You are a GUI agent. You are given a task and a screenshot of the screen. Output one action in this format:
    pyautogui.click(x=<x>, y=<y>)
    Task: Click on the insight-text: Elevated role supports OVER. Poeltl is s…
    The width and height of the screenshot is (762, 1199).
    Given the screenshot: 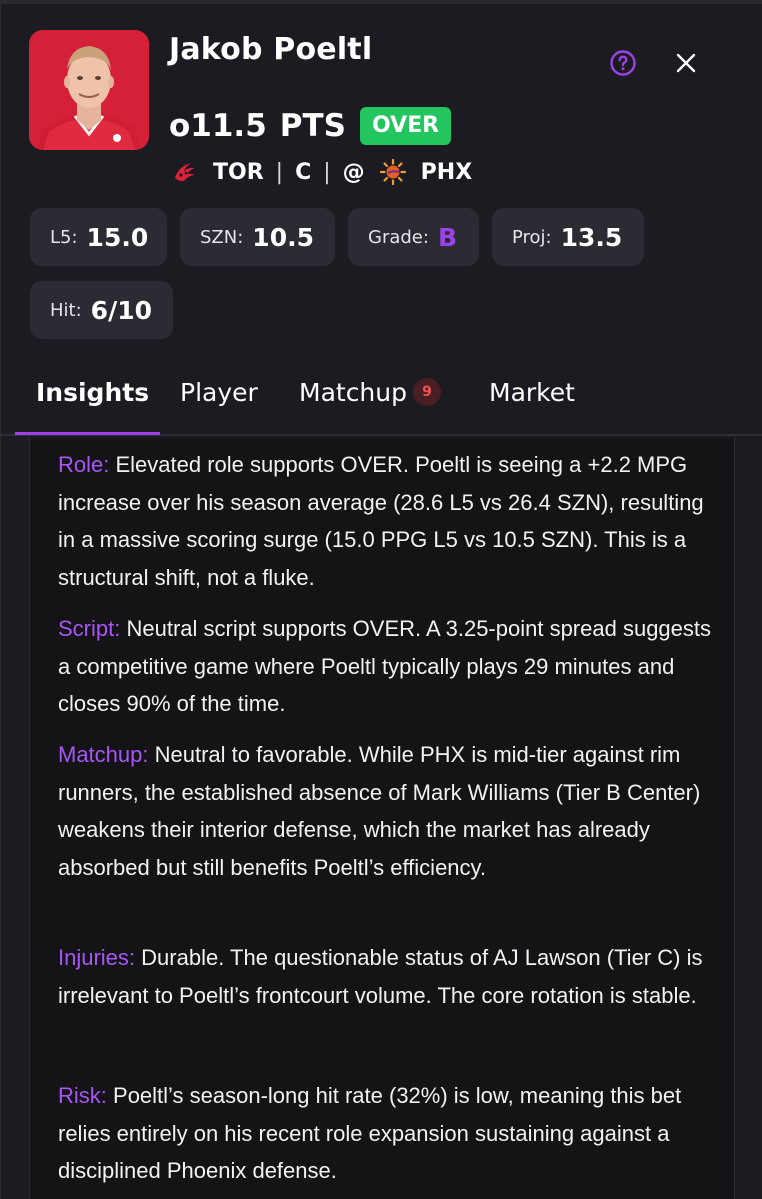 What is the action you would take?
    pyautogui.click(x=381, y=521)
    